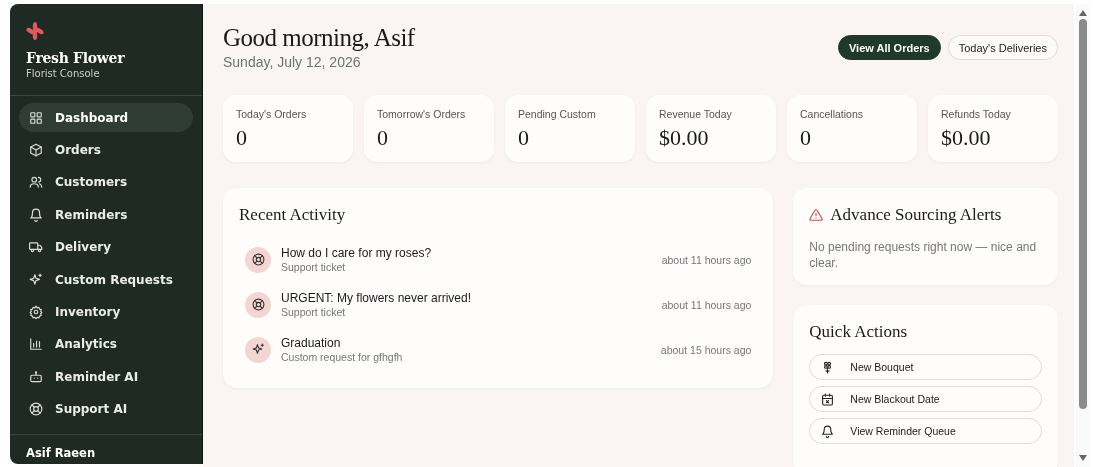  What do you see at coordinates (36, 344) in the screenshot?
I see `bar-chart-icon` at bounding box center [36, 344].